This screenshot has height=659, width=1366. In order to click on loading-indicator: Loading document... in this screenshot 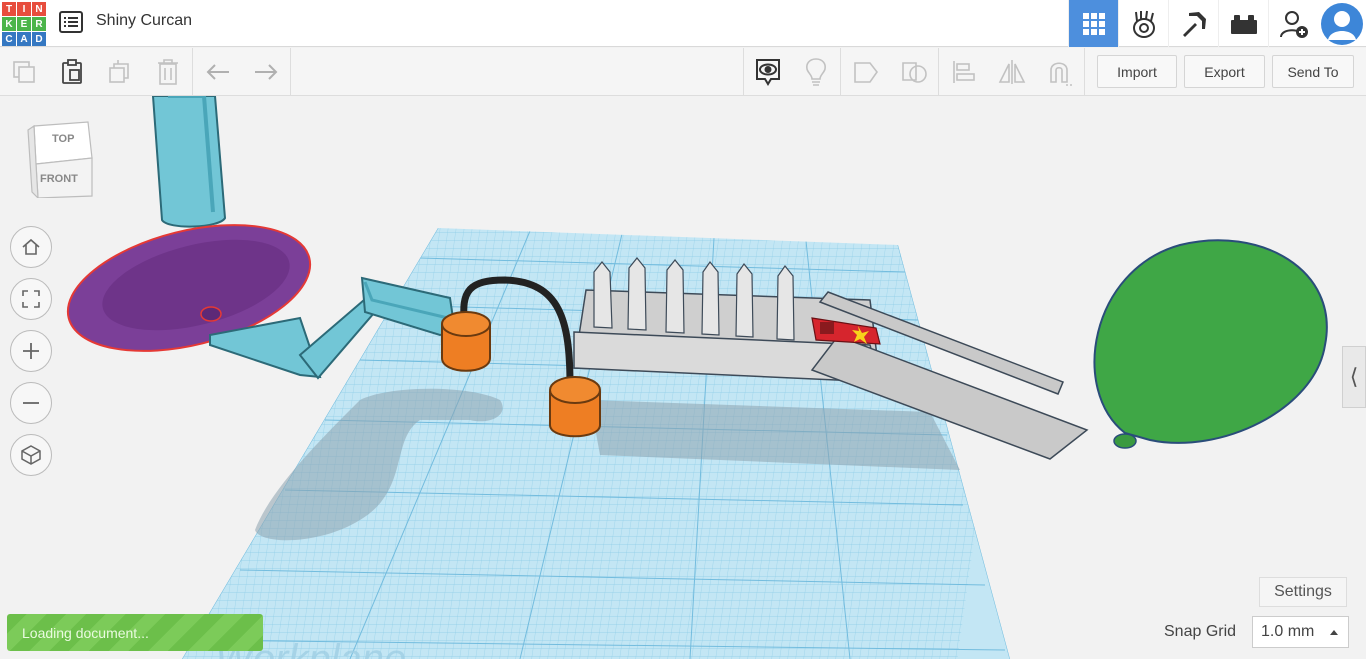, I will do `click(135, 632)`.